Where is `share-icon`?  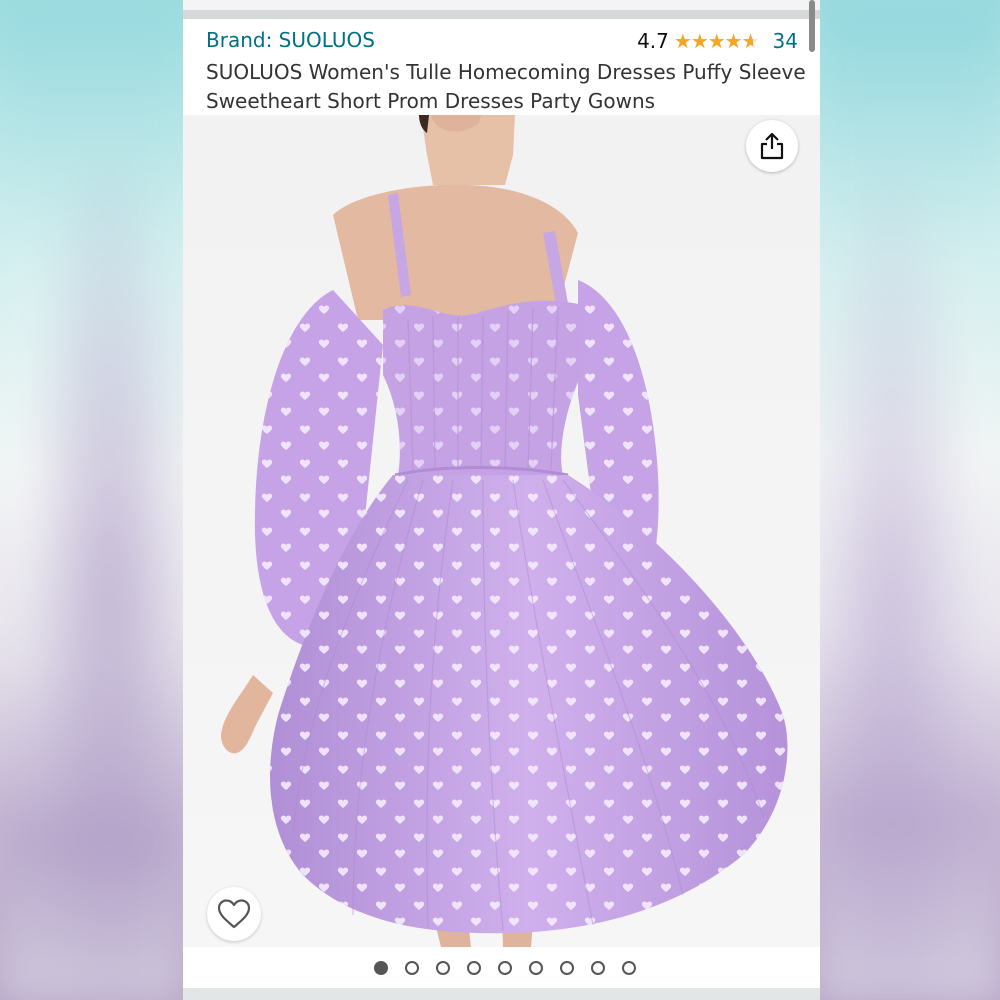 share-icon is located at coordinates (772, 146).